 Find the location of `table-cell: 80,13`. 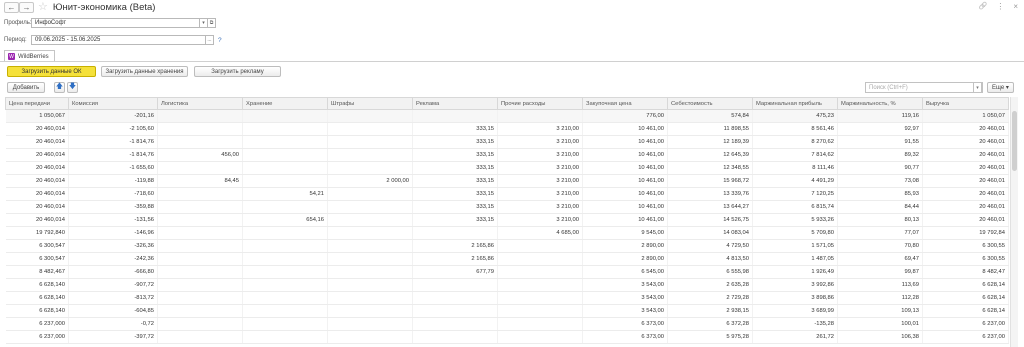

table-cell: 80,13 is located at coordinates (880, 220).